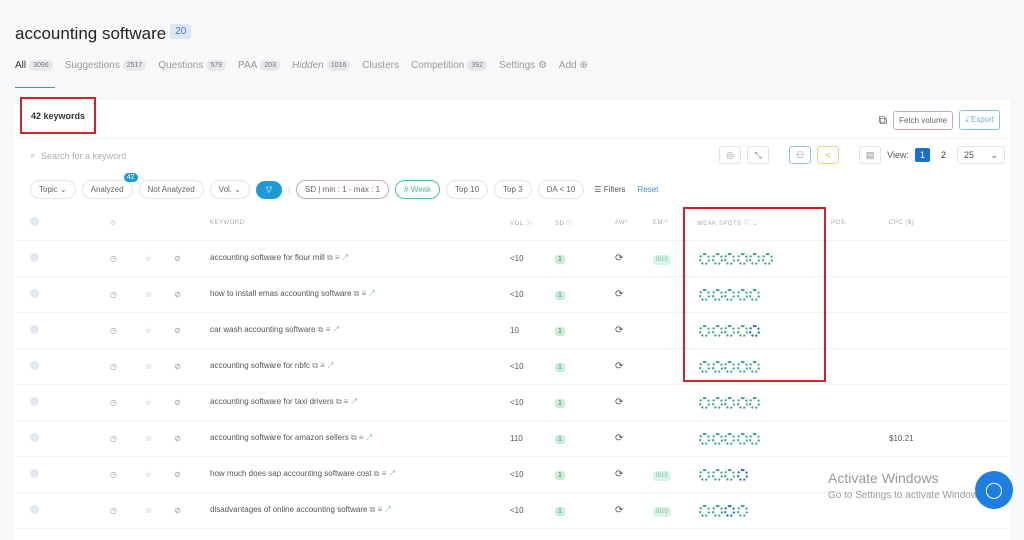 Image resolution: width=1024 pixels, height=540 pixels. Describe the element at coordinates (634, 223) in the screenshot. I see `col-w: #W³` at that location.